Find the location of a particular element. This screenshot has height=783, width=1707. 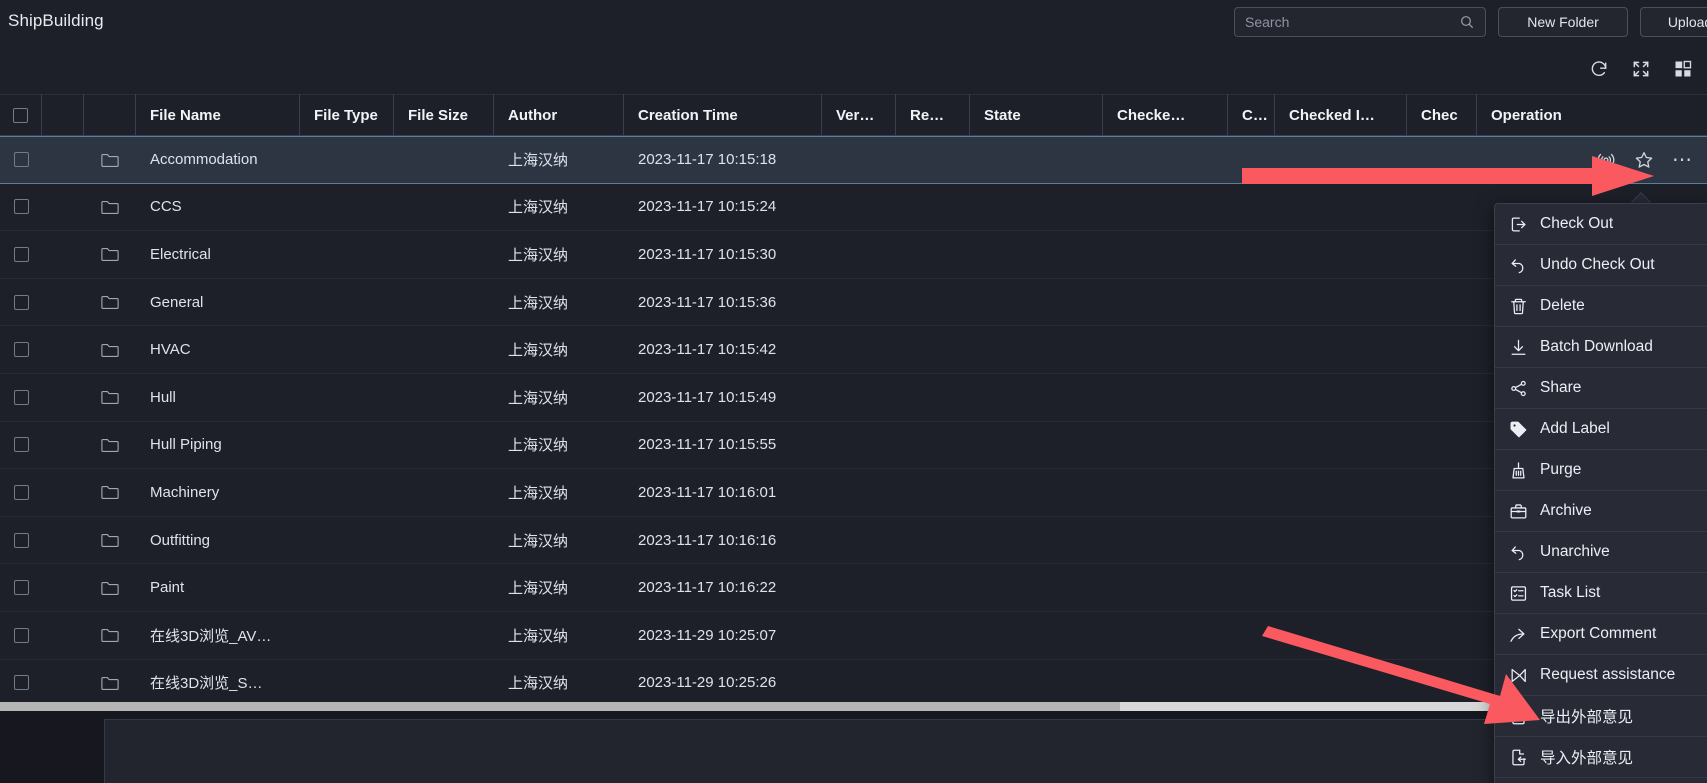

horizontal-scrollbar-thumb is located at coordinates (560, 706).